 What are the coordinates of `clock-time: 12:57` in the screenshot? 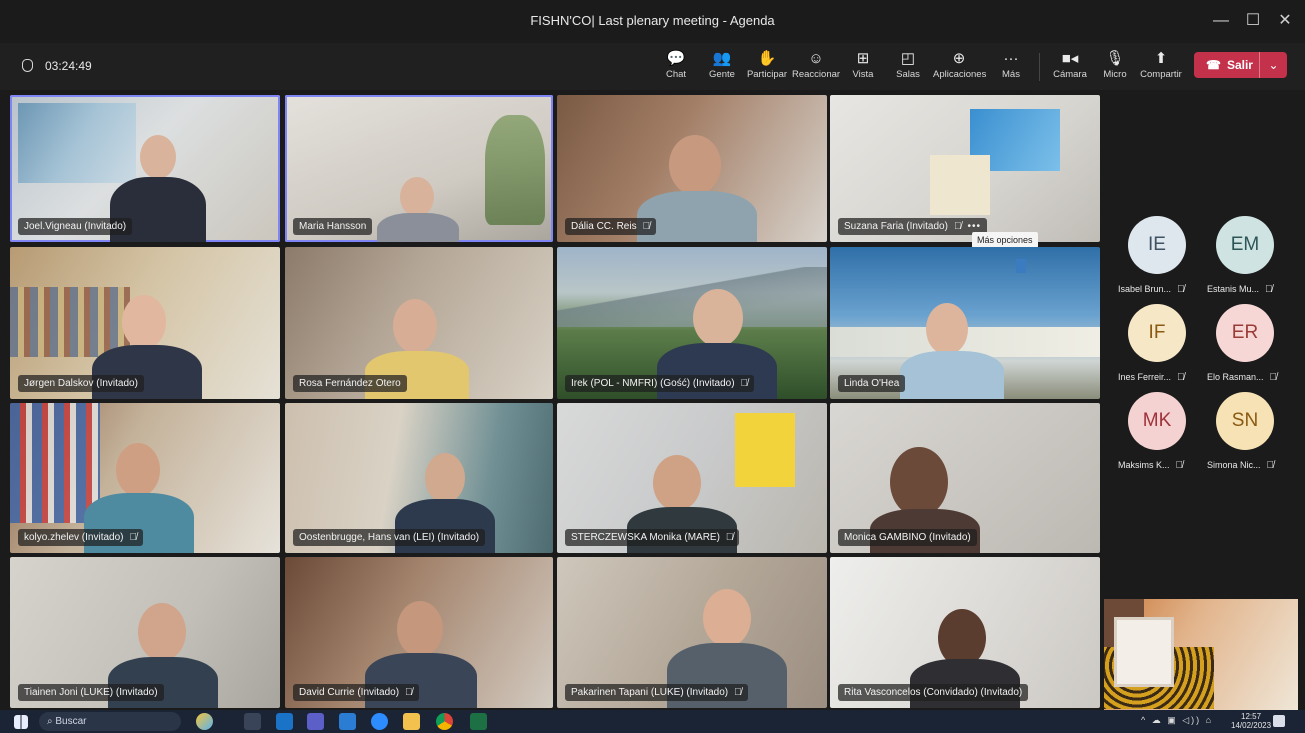 It's located at (1251, 716).